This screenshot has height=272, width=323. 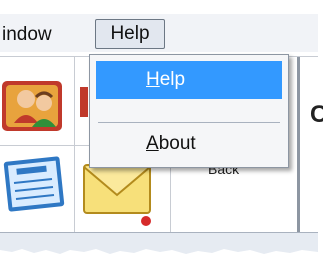 I want to click on menu-separator, so click(x=189, y=122).